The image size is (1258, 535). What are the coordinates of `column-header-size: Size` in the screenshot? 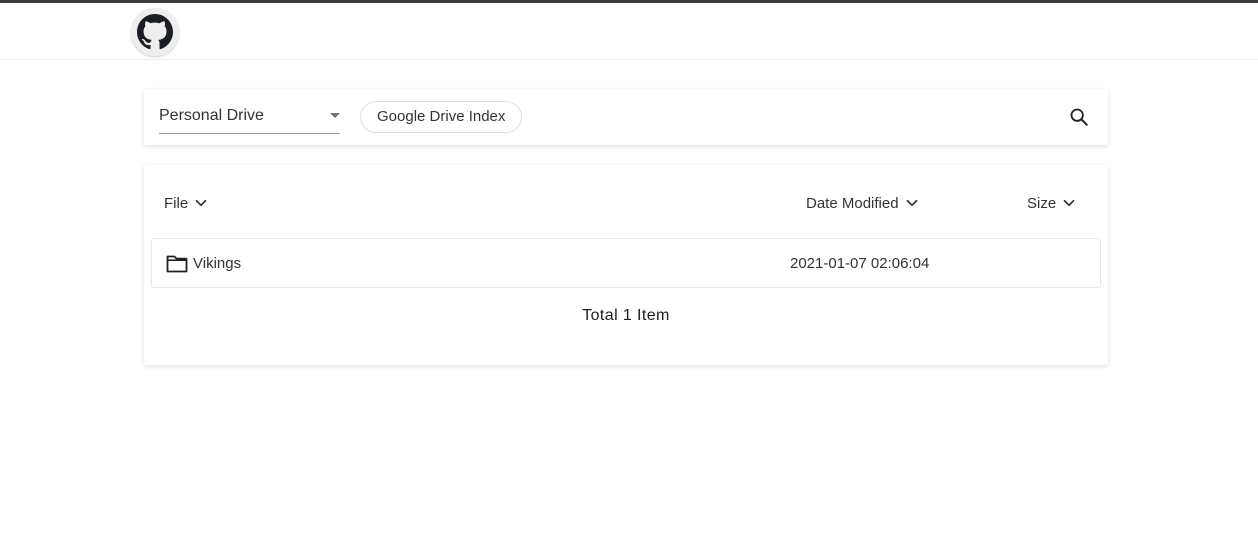 It's located at (1052, 203).